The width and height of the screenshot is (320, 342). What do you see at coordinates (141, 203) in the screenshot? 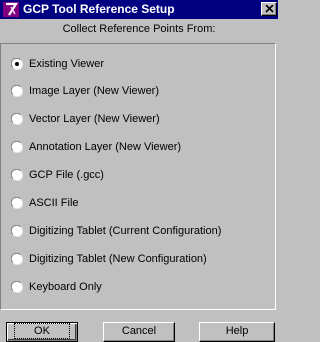
I see `option-ascii-file: ASCII File` at bounding box center [141, 203].